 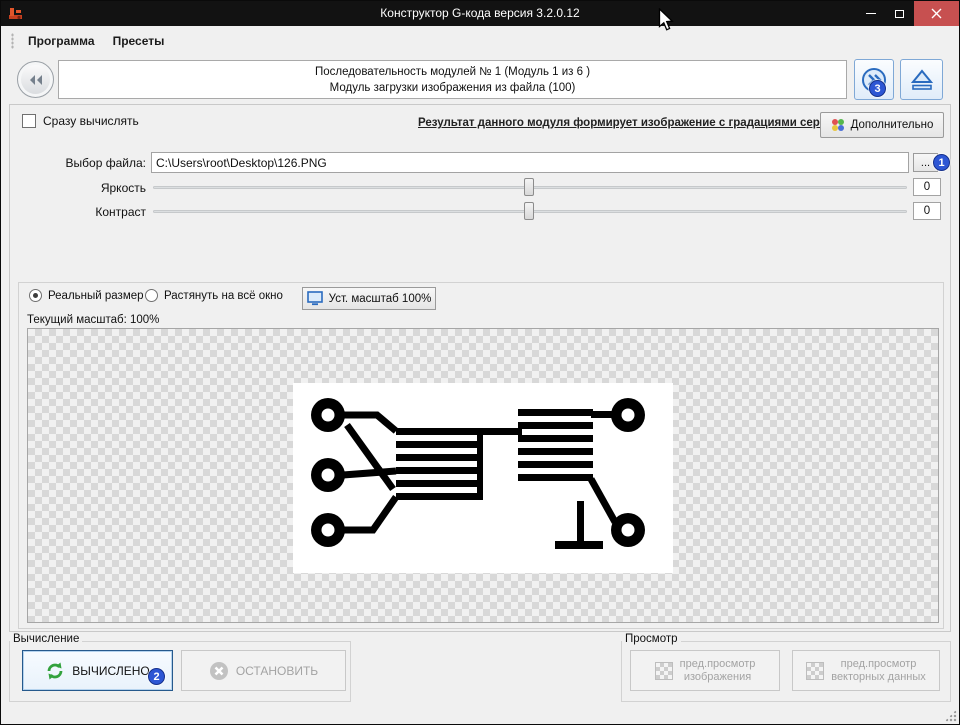 I want to click on contrast-slider, so click(x=530, y=211).